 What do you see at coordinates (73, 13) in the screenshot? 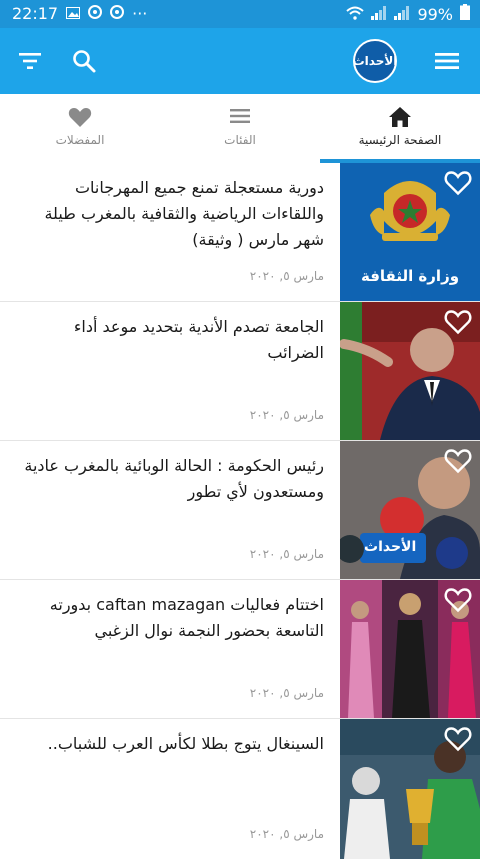
I see `gallery-icon` at bounding box center [73, 13].